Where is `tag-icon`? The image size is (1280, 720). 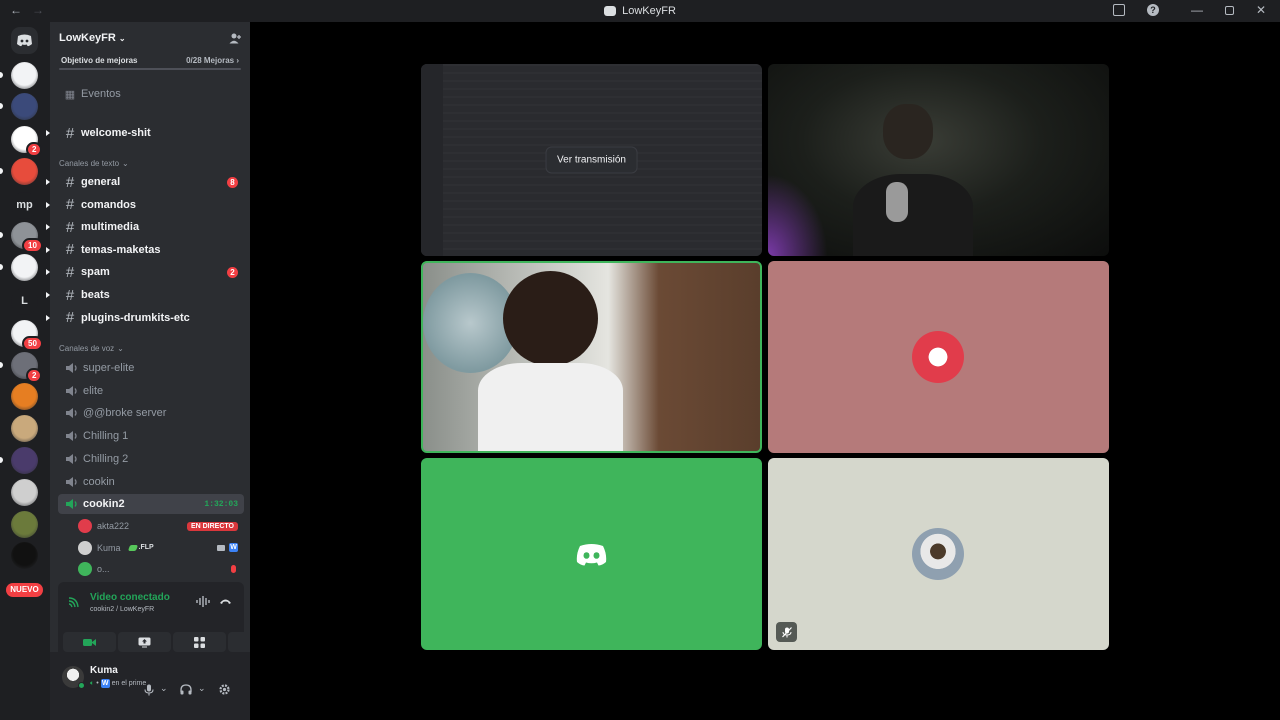 tag-icon is located at coordinates (132, 547).